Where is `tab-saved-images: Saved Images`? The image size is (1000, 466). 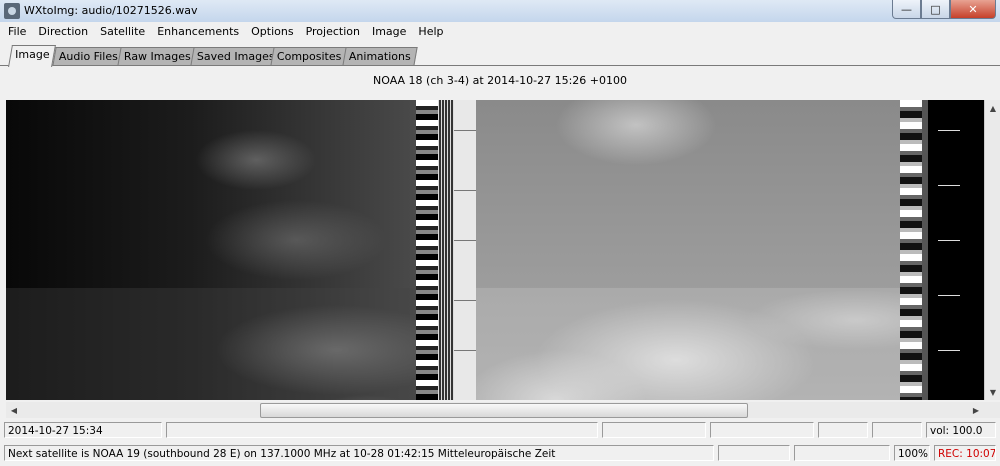 tab-saved-images: Saved Images is located at coordinates (236, 56).